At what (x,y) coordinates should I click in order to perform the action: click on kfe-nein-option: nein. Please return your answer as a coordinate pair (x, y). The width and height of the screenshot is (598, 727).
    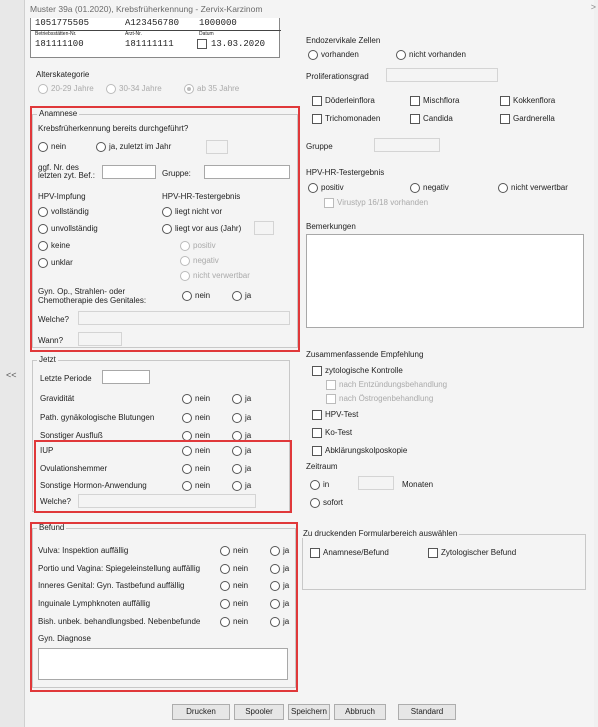
    Looking at the image, I should click on (52, 147).